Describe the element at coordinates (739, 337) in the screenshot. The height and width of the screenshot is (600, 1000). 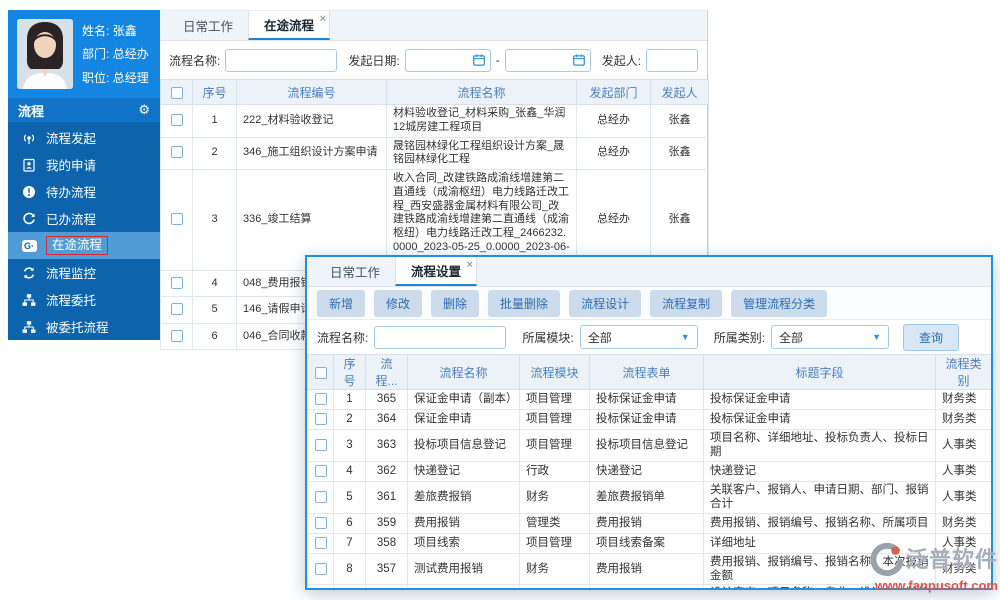
I see `category-label: 所属类别:` at that location.